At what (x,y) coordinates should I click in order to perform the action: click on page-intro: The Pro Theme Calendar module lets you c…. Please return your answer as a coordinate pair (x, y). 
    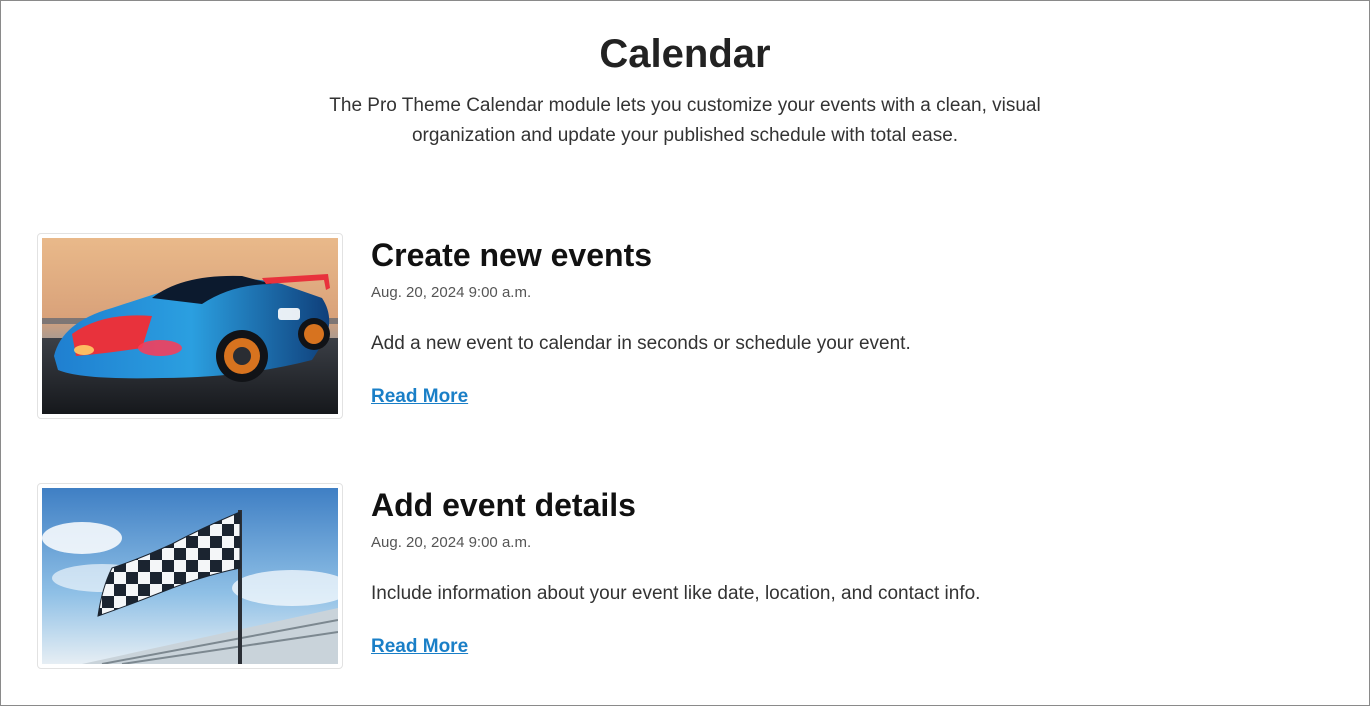
    Looking at the image, I should click on (685, 120).